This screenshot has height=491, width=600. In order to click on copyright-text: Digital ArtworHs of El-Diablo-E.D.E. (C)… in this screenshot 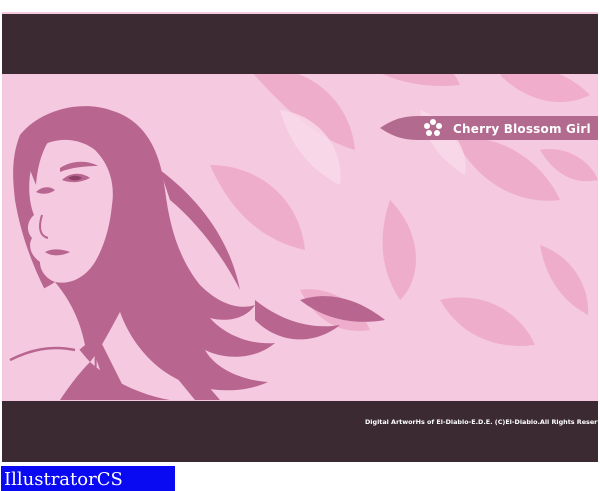, I will do `click(482, 422)`.